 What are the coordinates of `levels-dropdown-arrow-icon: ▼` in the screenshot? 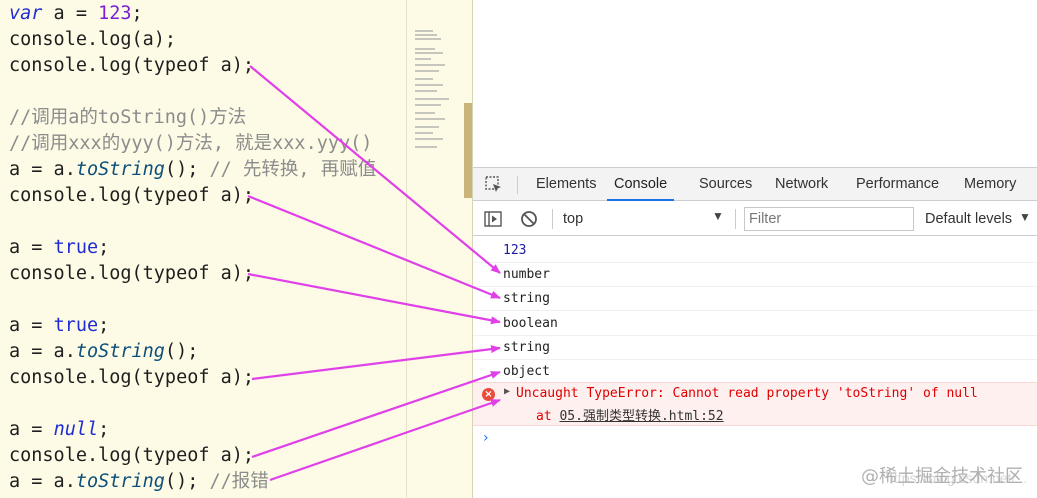 It's located at (1025, 217).